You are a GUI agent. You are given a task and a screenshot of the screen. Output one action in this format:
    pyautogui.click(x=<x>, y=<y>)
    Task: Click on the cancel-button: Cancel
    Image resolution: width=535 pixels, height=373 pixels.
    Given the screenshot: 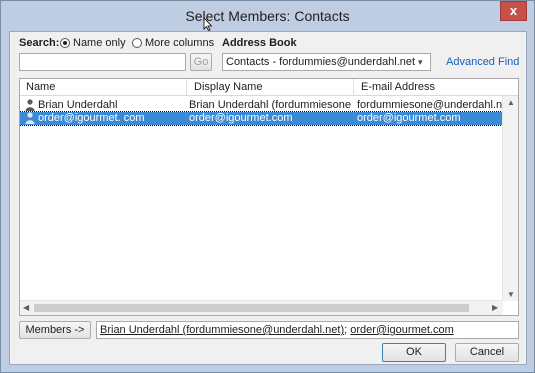 What is the action you would take?
    pyautogui.click(x=487, y=352)
    